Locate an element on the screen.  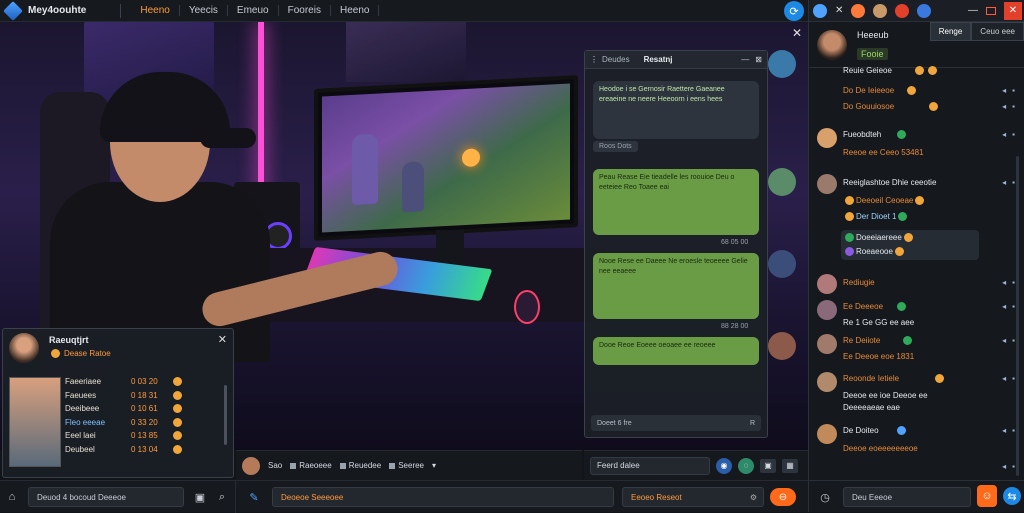
search-icon: ⌕ is located at coordinates (222, 497).